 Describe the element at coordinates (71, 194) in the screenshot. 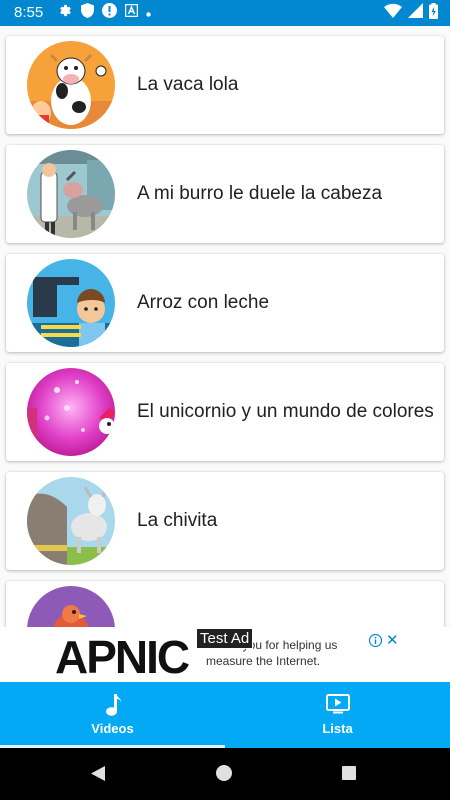

I see `donkey-doctor-thumbnail` at that location.